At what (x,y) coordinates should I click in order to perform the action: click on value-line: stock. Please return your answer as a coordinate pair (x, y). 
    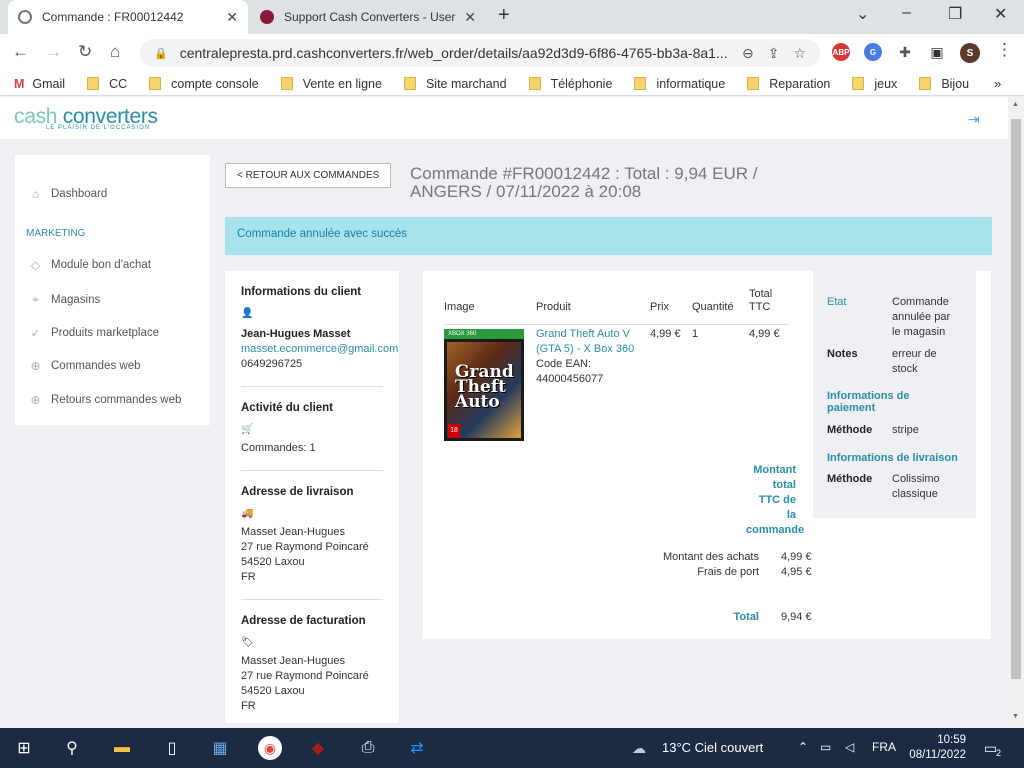
    Looking at the image, I should click on (905, 369).